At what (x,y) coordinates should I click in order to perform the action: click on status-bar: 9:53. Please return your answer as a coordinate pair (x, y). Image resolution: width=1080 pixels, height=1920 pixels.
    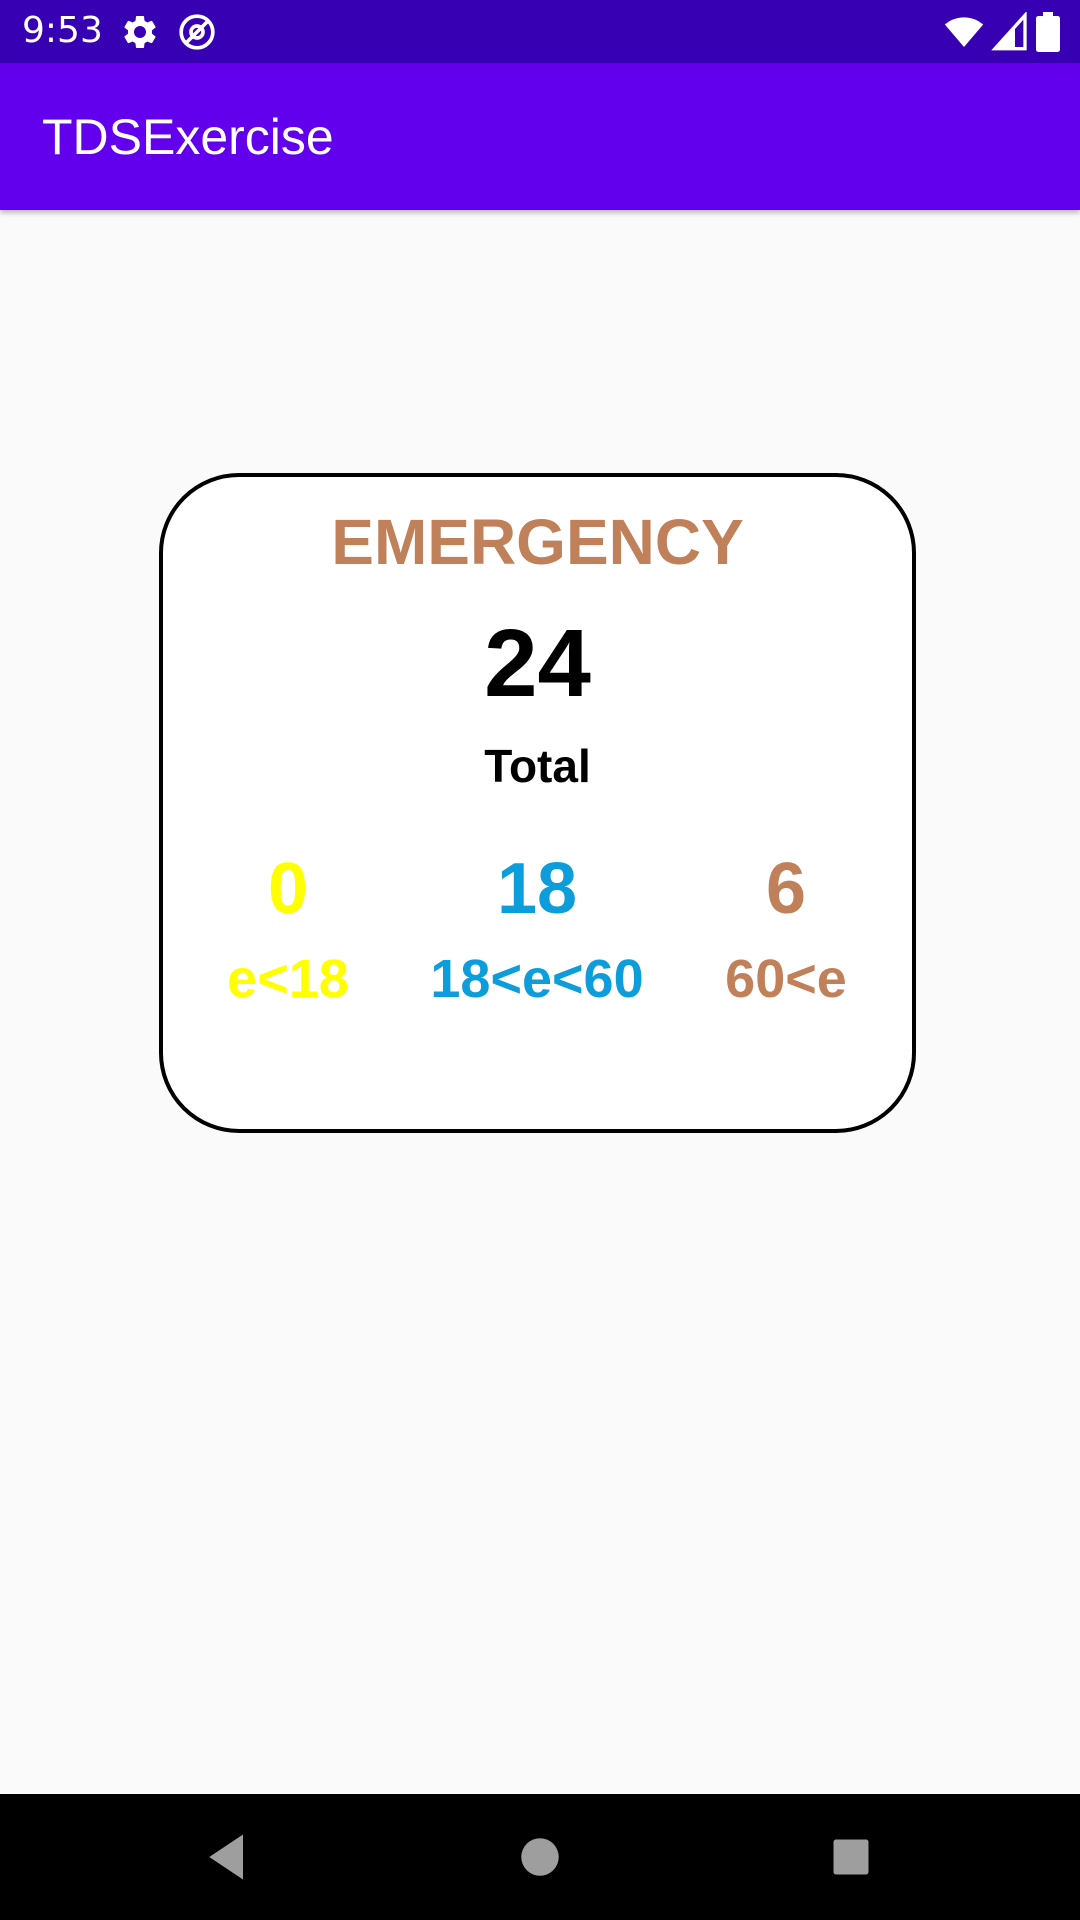
    Looking at the image, I should click on (540, 31).